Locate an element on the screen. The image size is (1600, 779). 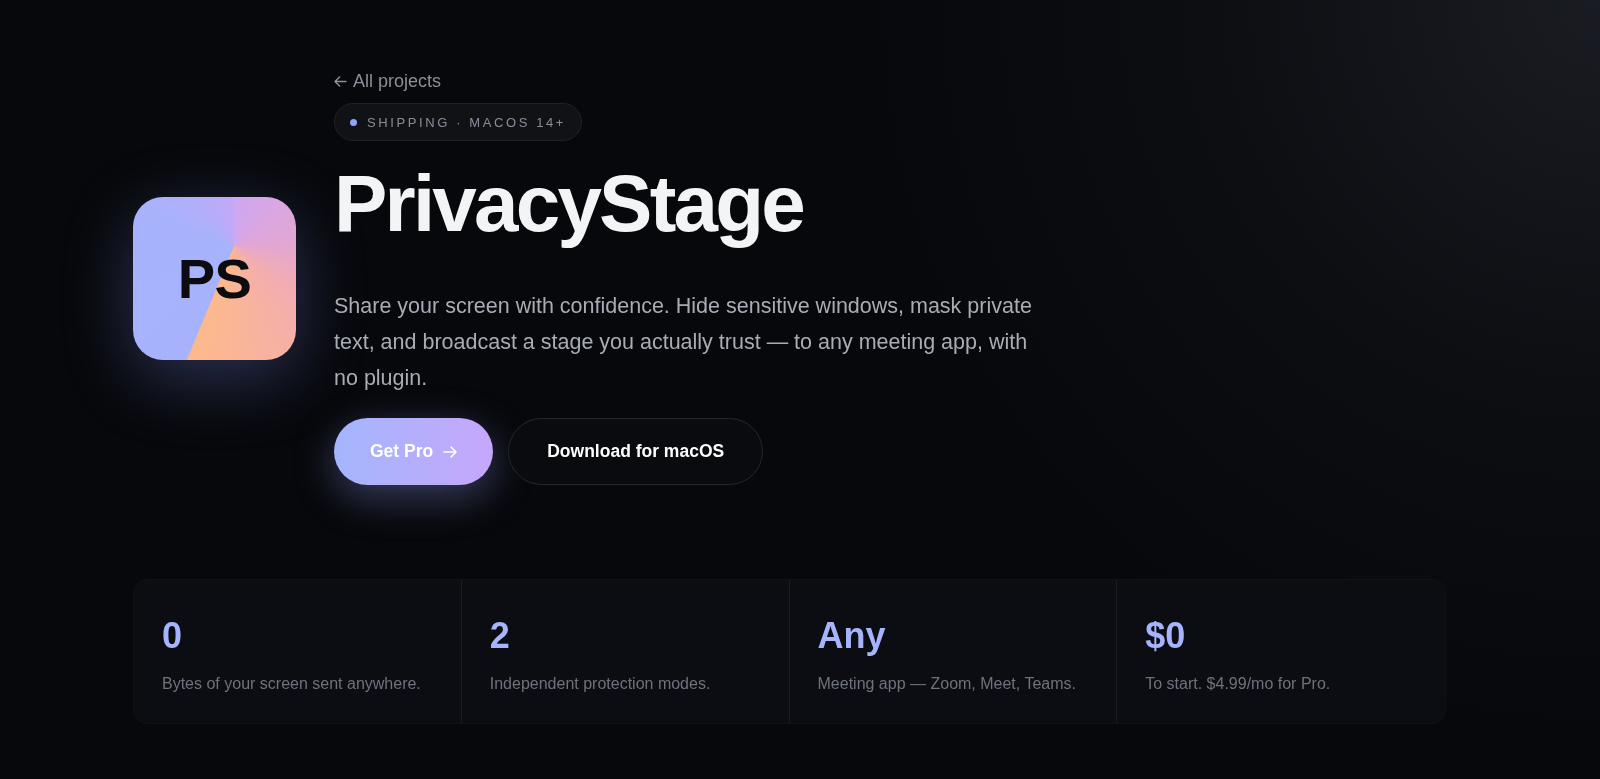
stat-label: Independent protection modes. is located at coordinates (600, 684).